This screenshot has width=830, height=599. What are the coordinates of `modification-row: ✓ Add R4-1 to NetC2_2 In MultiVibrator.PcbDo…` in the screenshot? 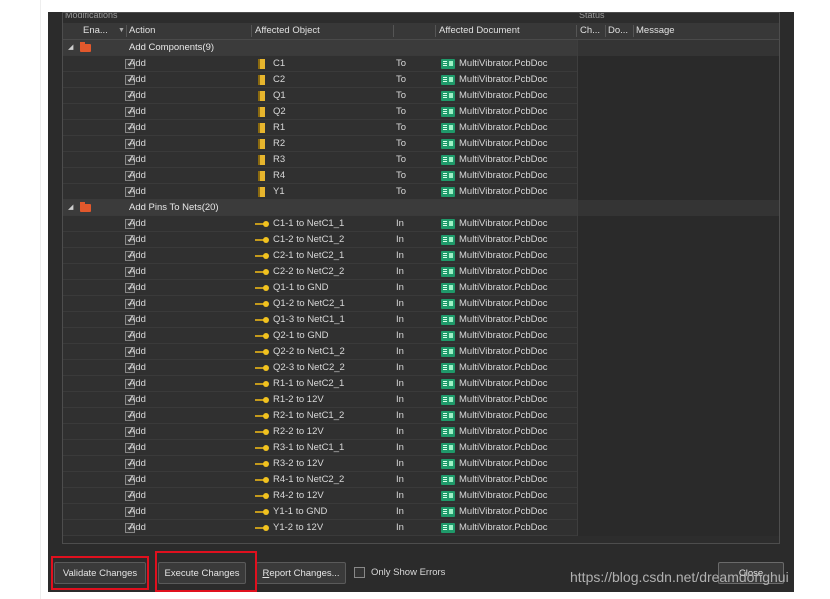 It's located at (421, 480).